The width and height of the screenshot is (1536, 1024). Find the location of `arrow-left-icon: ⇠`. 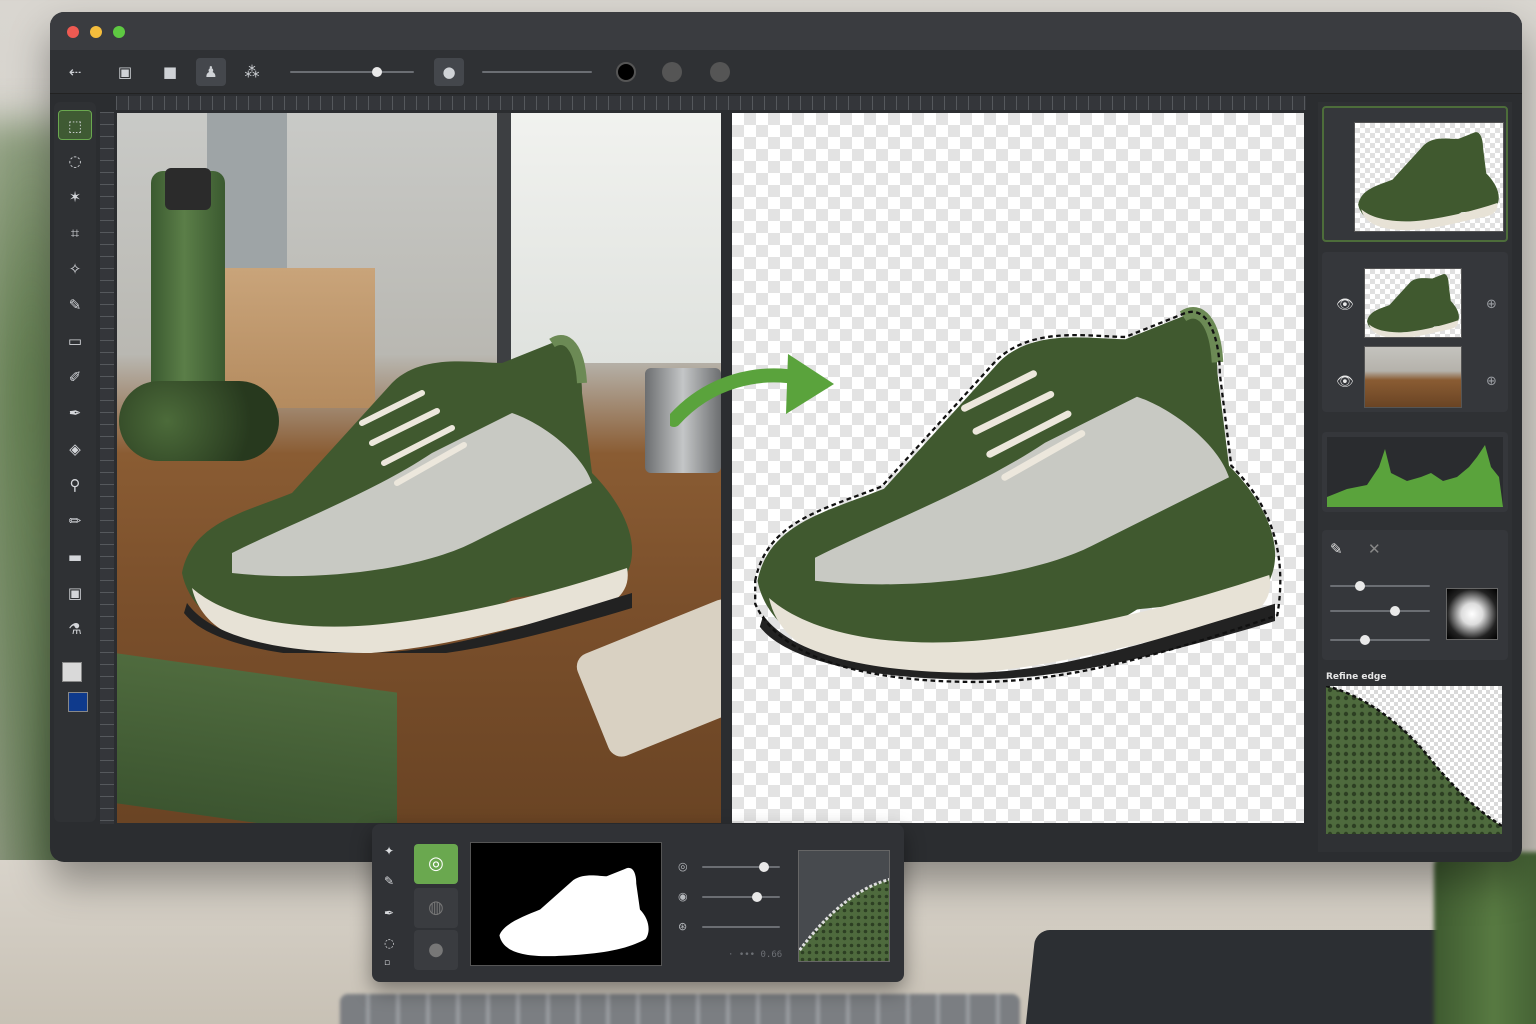

arrow-left-icon: ⇠ is located at coordinates (75, 72).